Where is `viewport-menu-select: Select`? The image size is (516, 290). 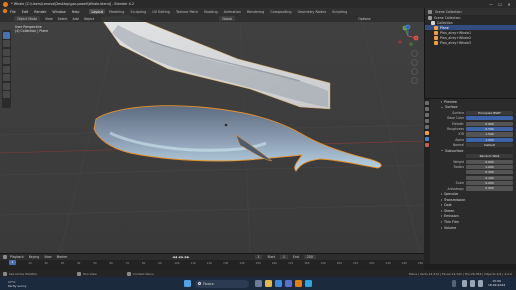
viewport-menu-select: Select is located at coordinates (63, 19).